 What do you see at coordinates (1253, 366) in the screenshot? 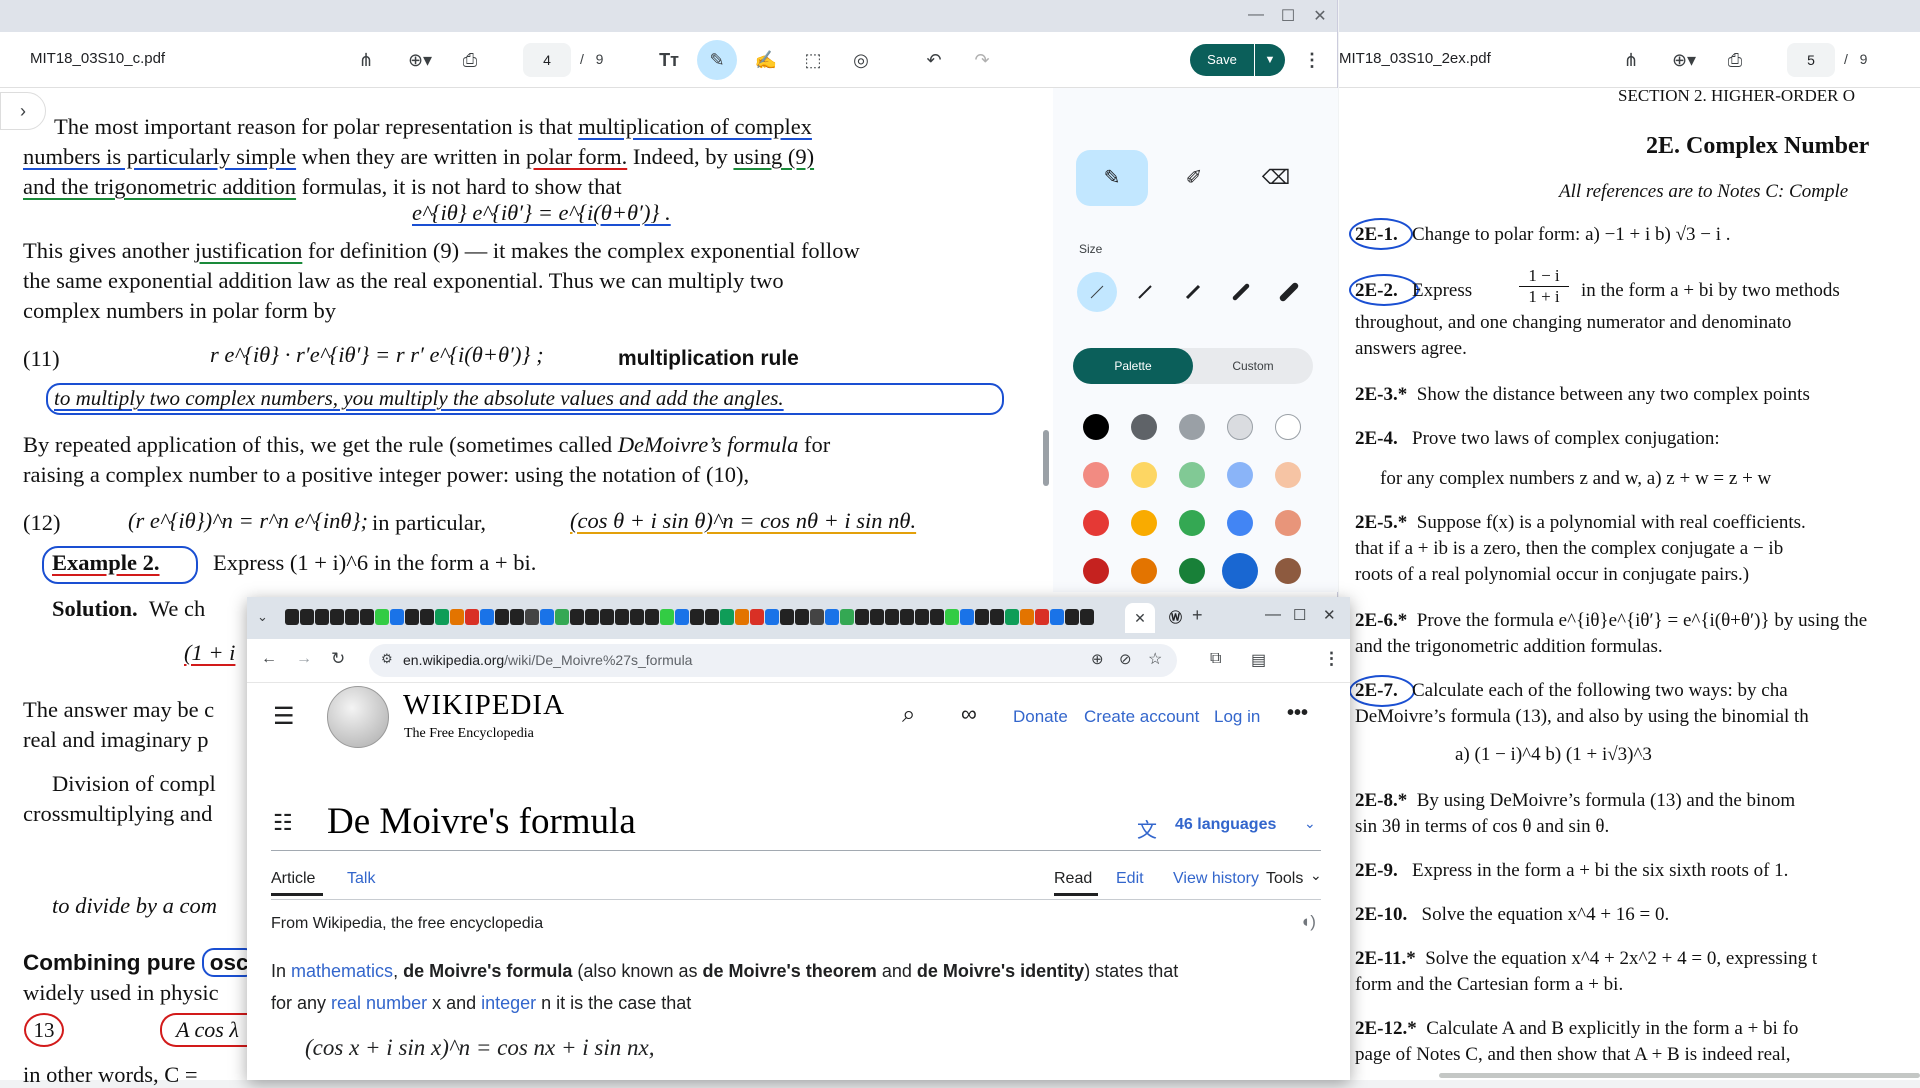
I see `custom-tab: Custom` at bounding box center [1253, 366].